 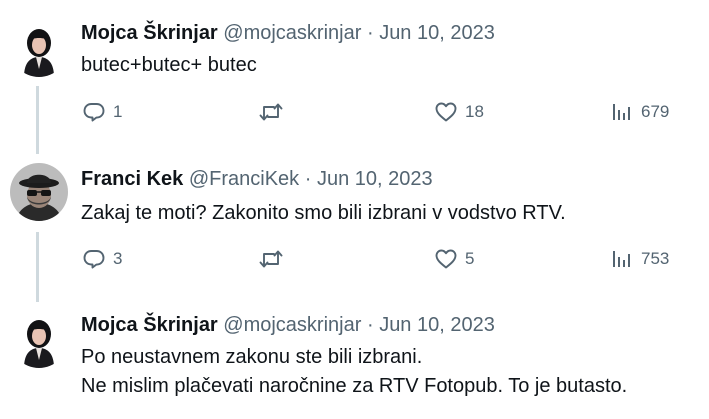 What do you see at coordinates (474, 111) in the screenshot?
I see `like-count: 18` at bounding box center [474, 111].